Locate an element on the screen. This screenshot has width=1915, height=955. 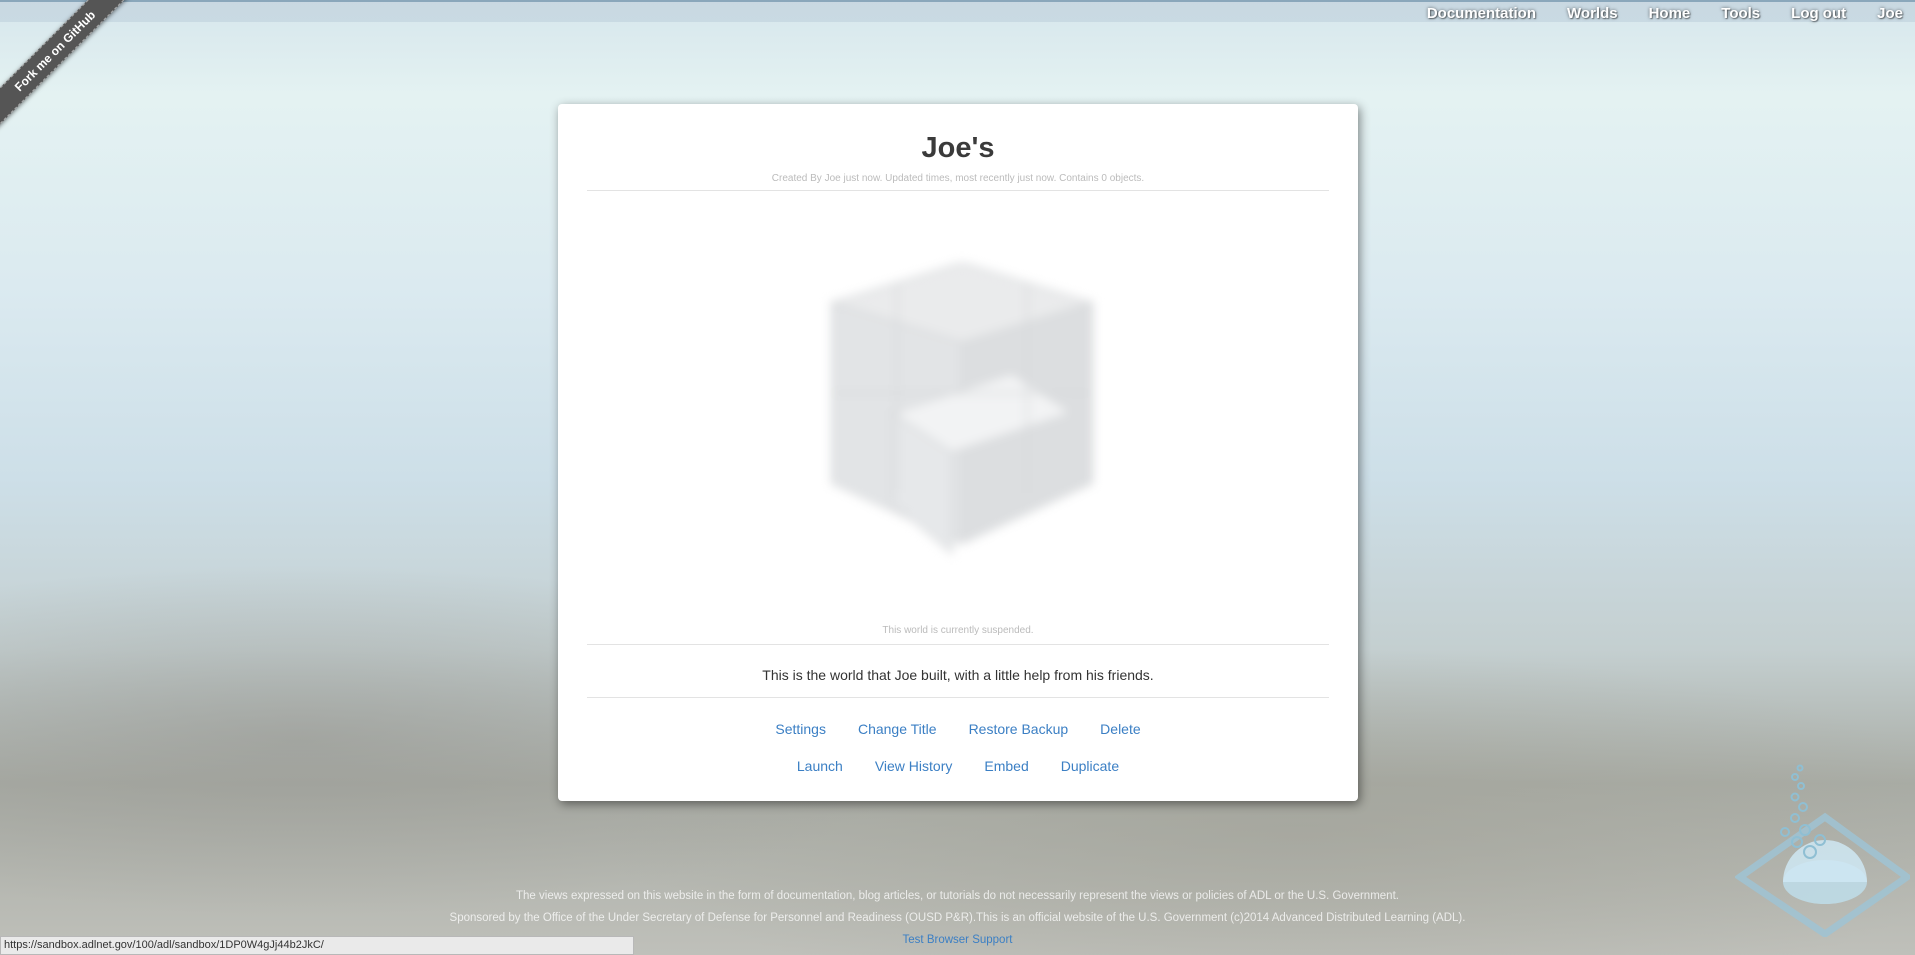
test-browser-support-link: Test Browser Support is located at coordinates (958, 940).